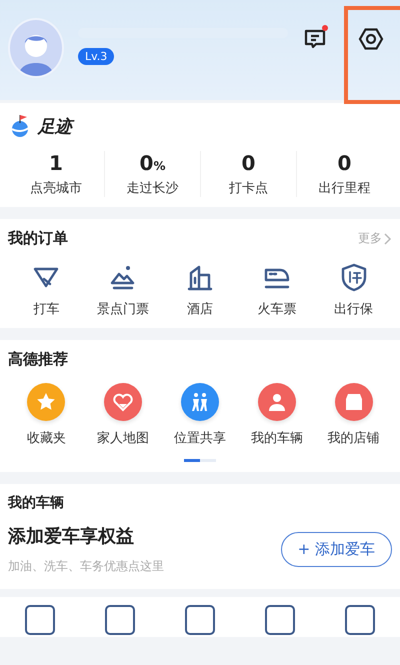  What do you see at coordinates (354, 309) in the screenshot?
I see `order-label: 出行保` at bounding box center [354, 309].